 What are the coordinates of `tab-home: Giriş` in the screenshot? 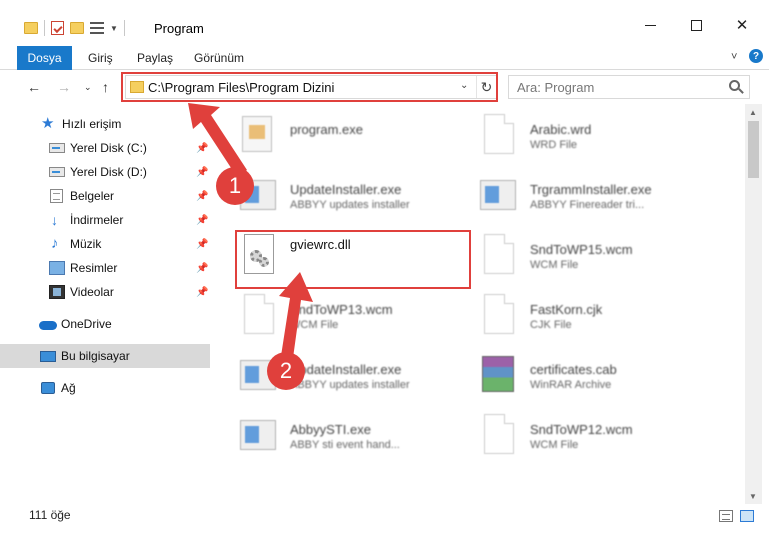 It's located at (100, 58).